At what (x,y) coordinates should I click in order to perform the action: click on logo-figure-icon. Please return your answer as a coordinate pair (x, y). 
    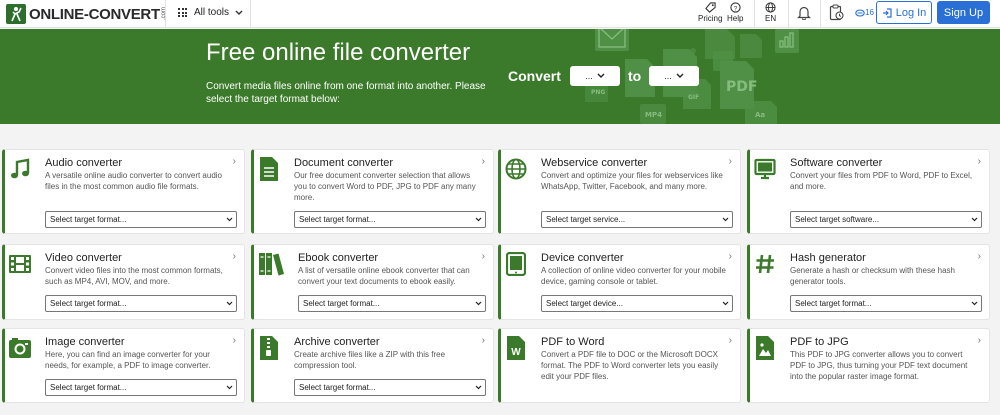
    Looking at the image, I should click on (16, 14).